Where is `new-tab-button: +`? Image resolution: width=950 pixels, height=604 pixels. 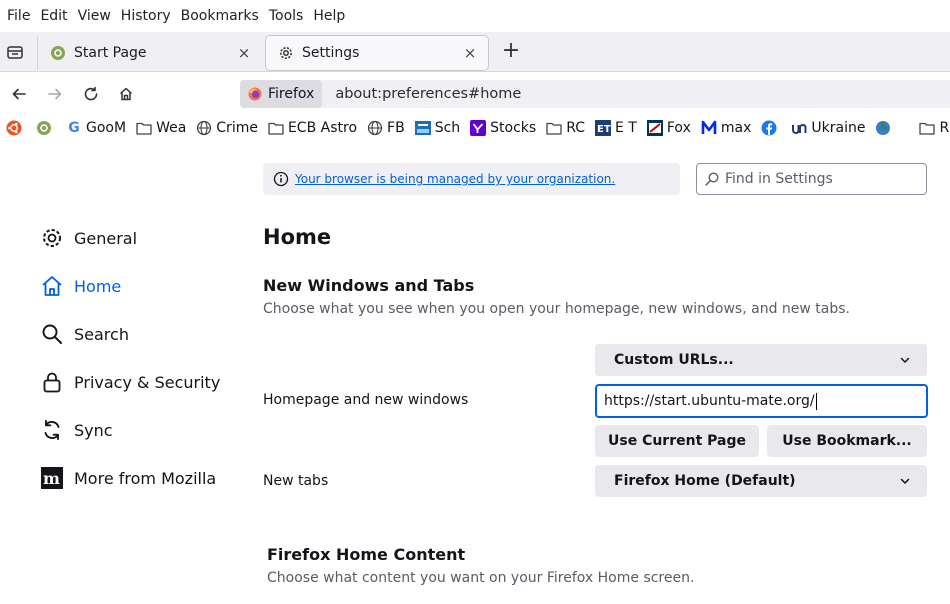
new-tab-button: + is located at coordinates (511, 52).